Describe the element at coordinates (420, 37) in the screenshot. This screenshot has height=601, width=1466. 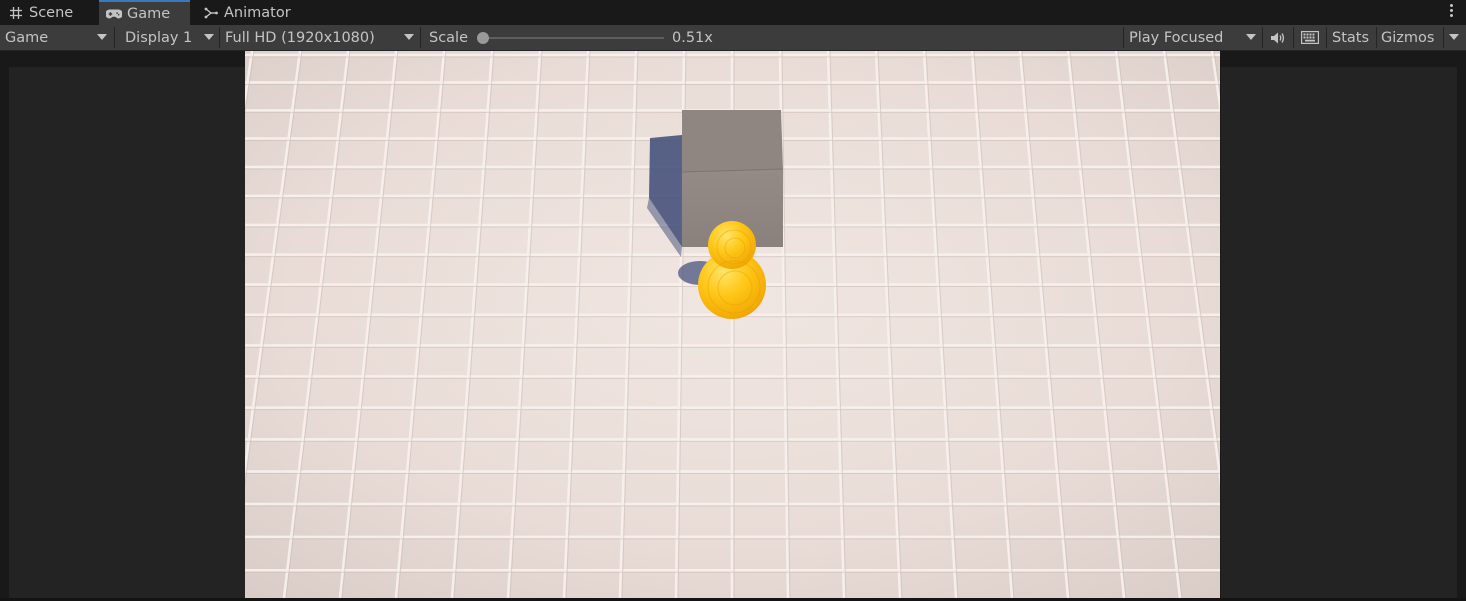
I see `divider` at that location.